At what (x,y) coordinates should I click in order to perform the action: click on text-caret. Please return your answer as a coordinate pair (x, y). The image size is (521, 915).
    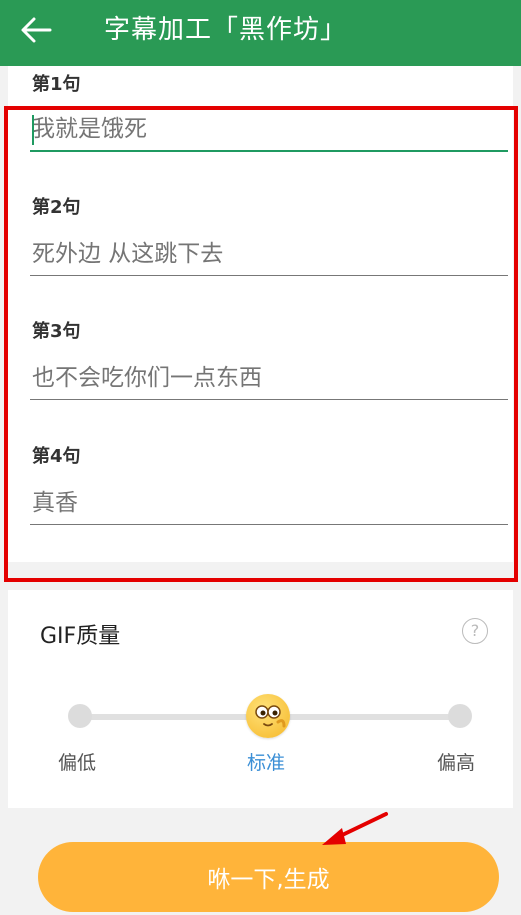
    Looking at the image, I should click on (33, 130).